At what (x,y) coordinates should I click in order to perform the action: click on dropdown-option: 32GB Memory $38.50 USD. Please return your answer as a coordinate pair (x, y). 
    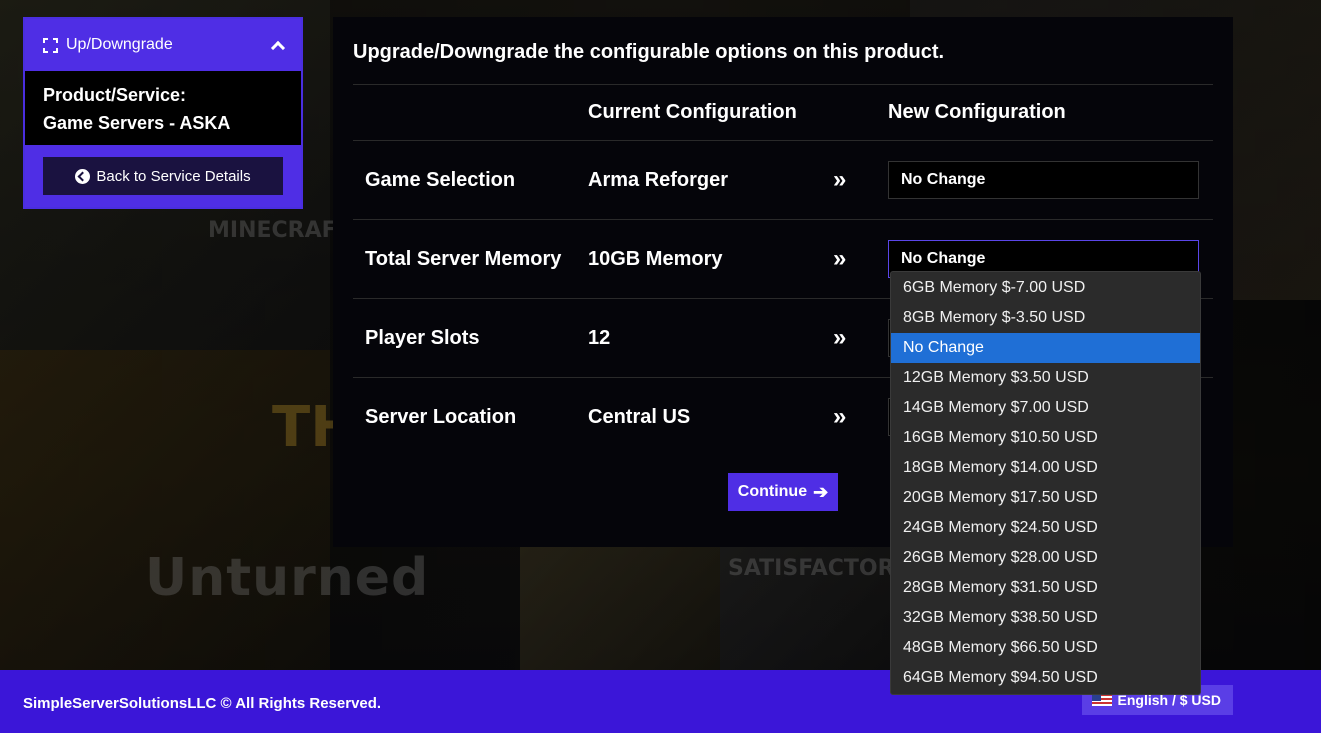
    Looking at the image, I should click on (1045, 618).